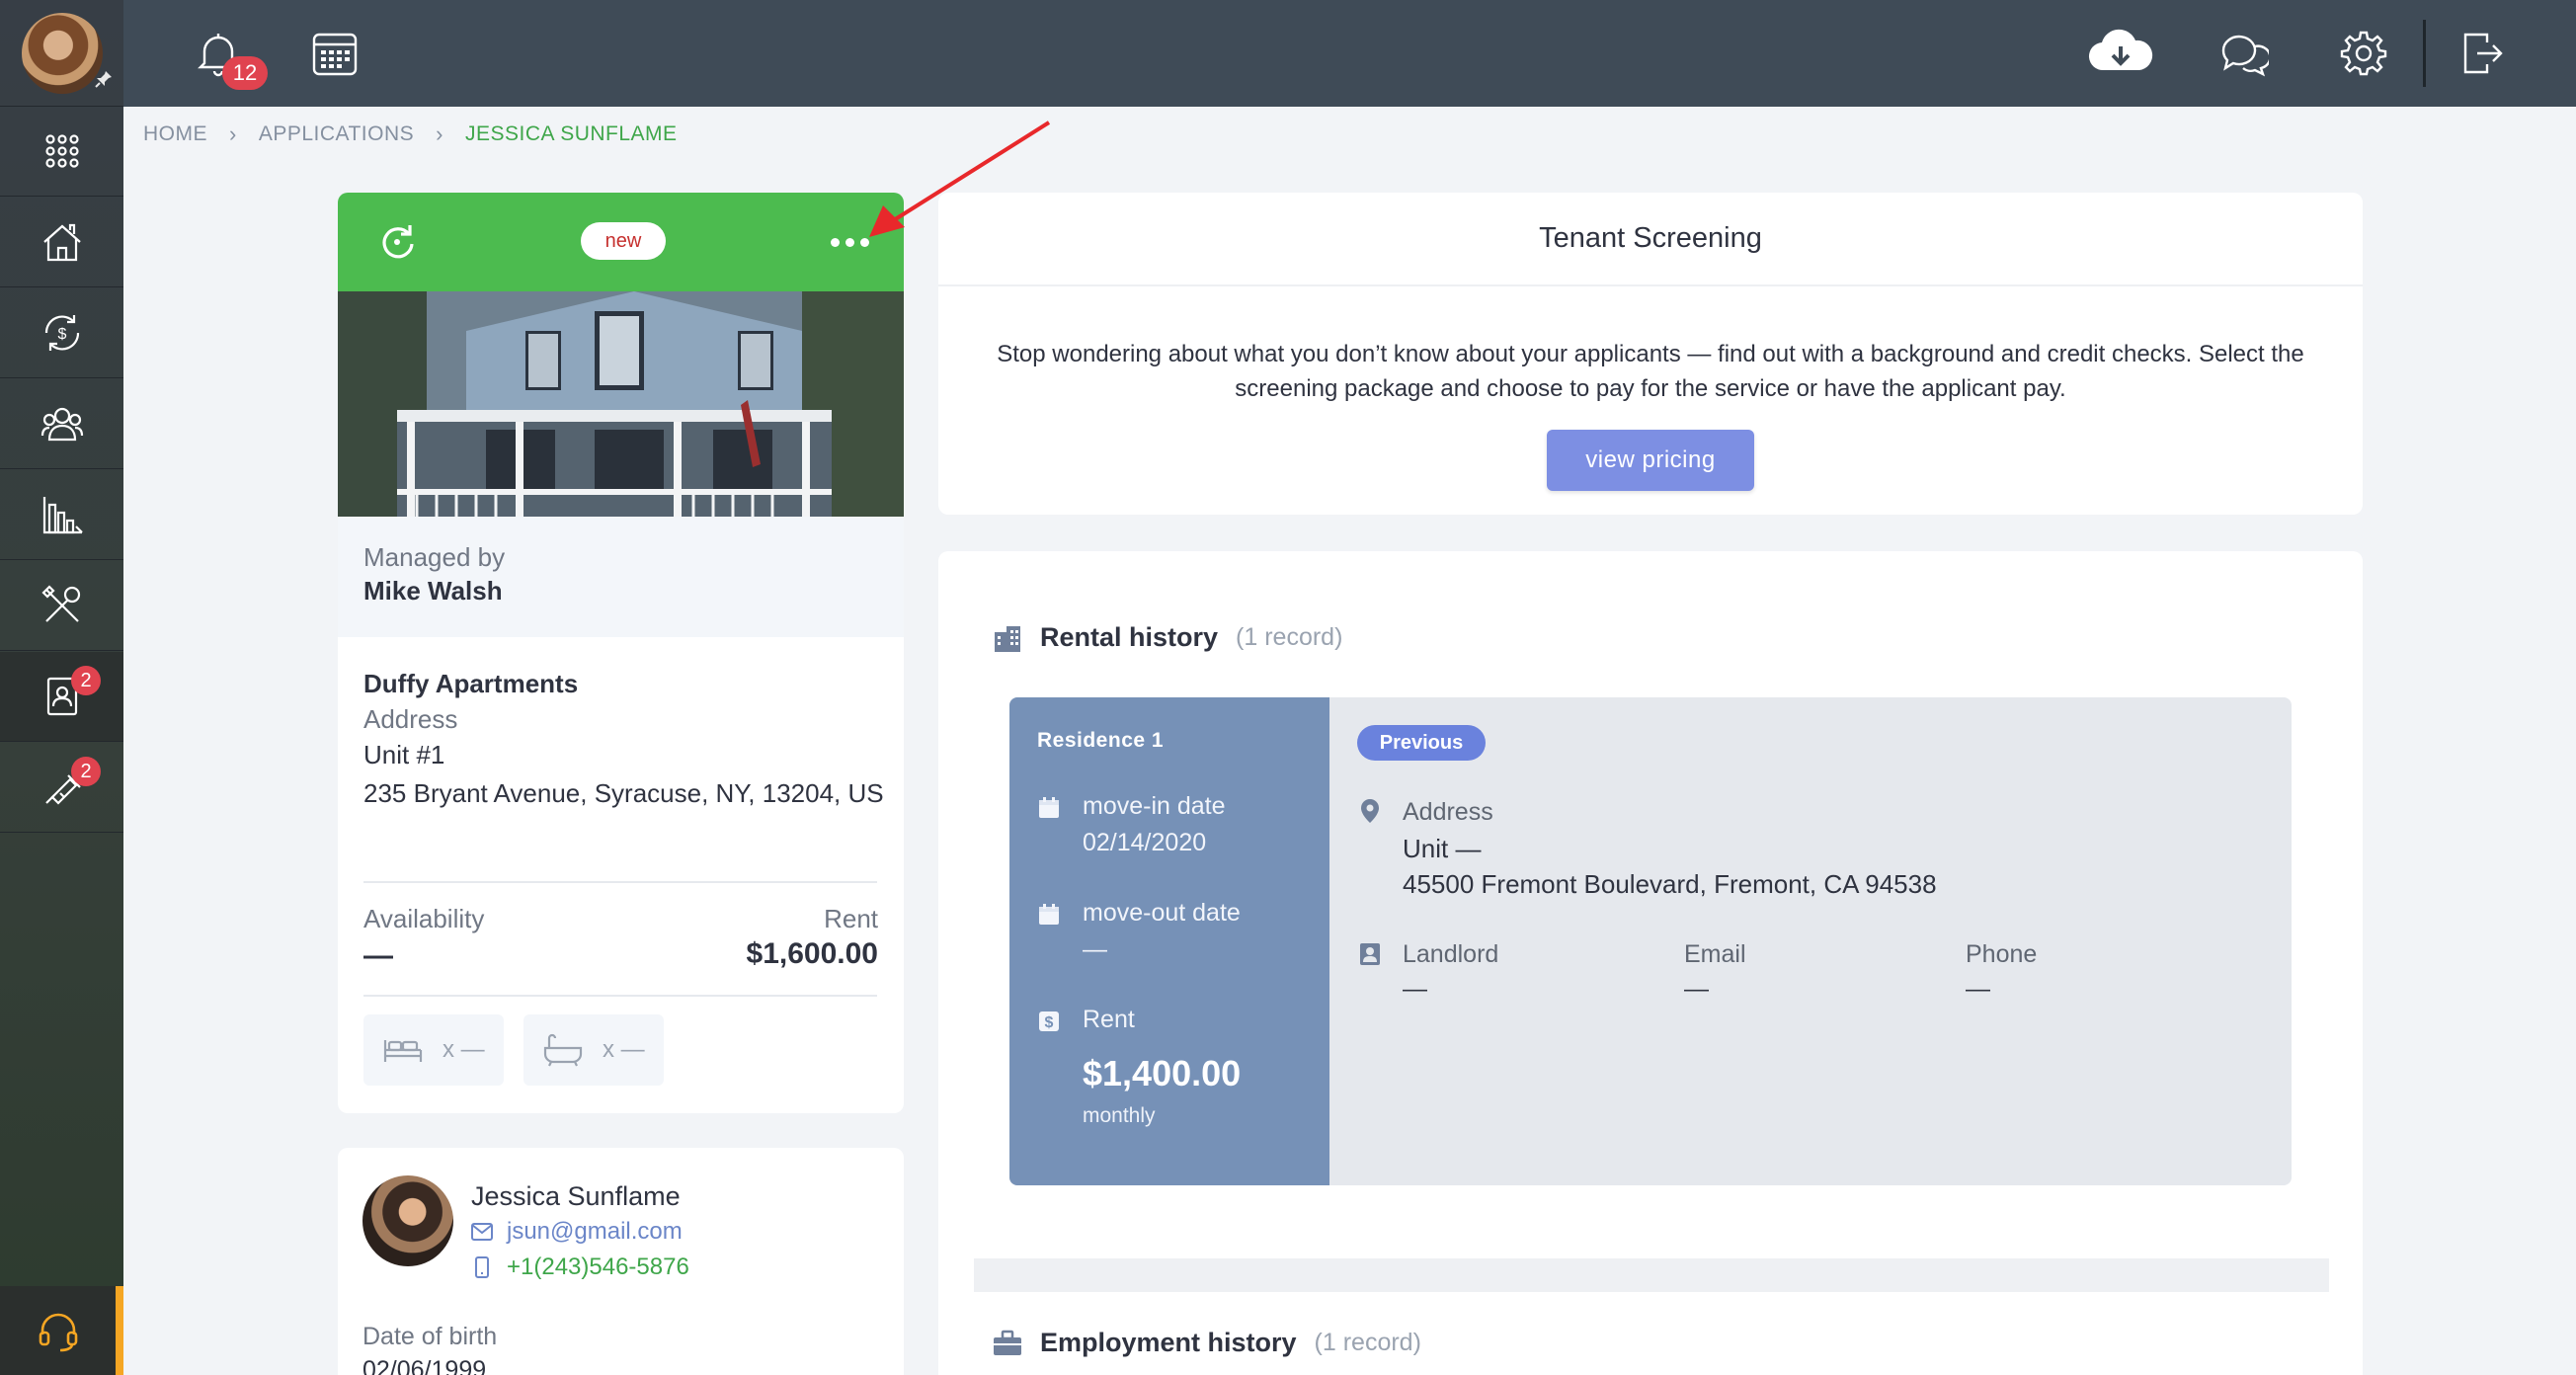 This screenshot has height=1375, width=2576. What do you see at coordinates (2001, 972) in the screenshot?
I see `phone-column: Phone —` at bounding box center [2001, 972].